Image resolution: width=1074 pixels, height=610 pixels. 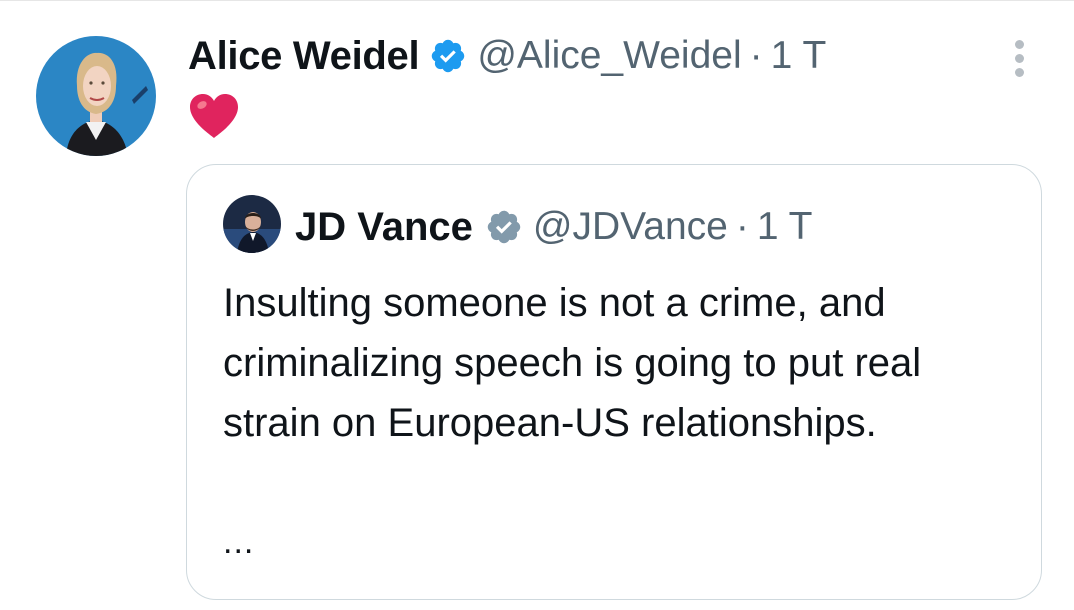 I want to click on tweet-timestamp: 1 T, so click(x=799, y=56).